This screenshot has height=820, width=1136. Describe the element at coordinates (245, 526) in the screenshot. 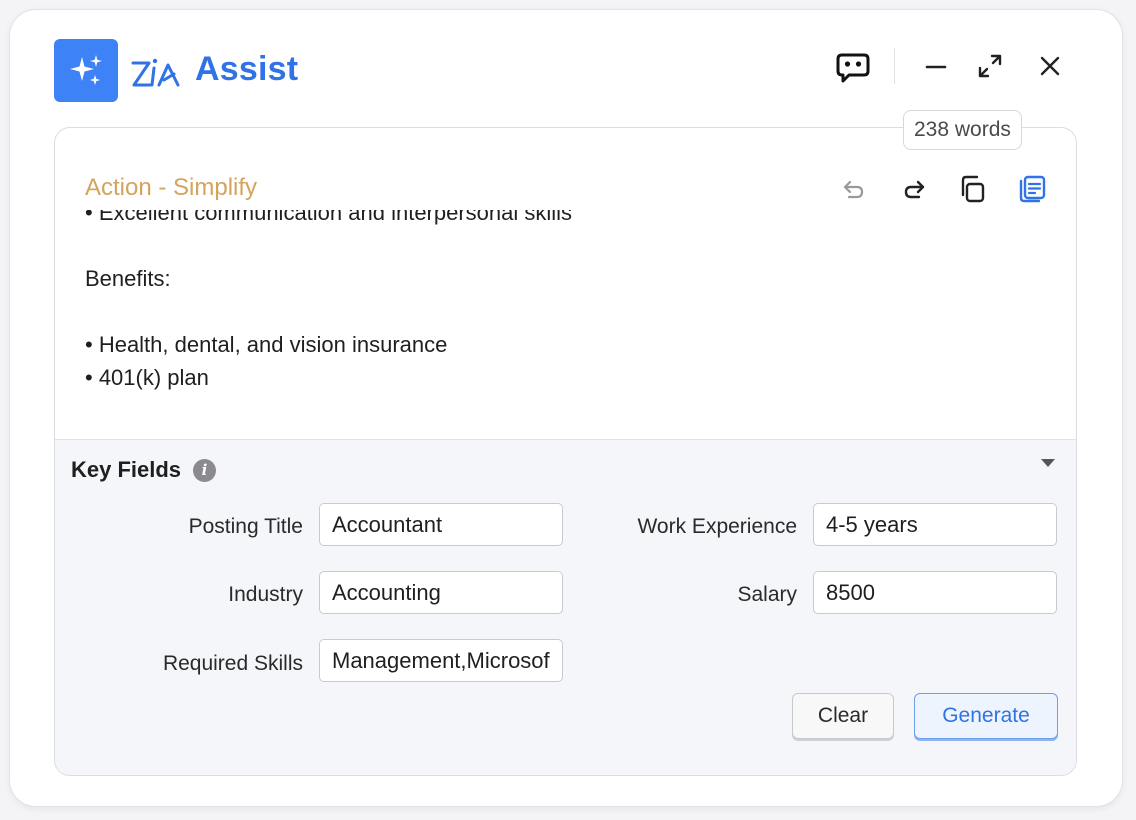

I see `posting-title-label: Posting Title` at that location.